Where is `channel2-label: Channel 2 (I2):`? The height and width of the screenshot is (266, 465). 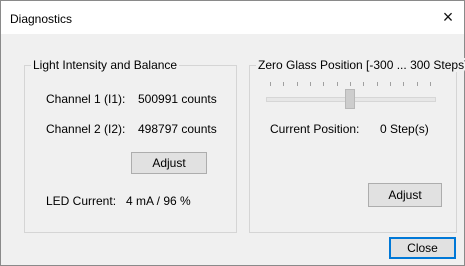
channel2-label: Channel 2 (I2): is located at coordinates (86, 129).